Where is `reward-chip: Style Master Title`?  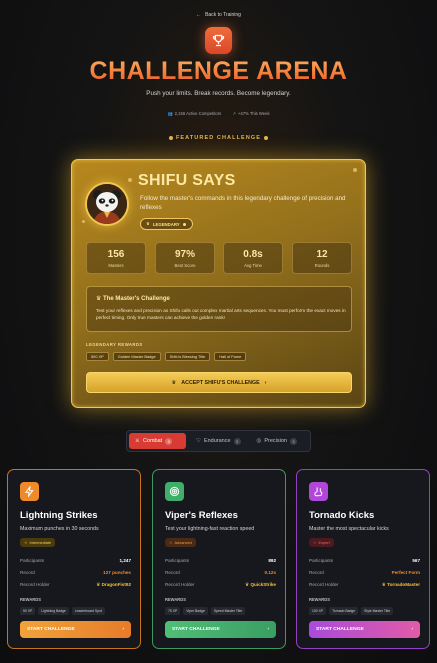 reward-chip: Style Master Title is located at coordinates (377, 611).